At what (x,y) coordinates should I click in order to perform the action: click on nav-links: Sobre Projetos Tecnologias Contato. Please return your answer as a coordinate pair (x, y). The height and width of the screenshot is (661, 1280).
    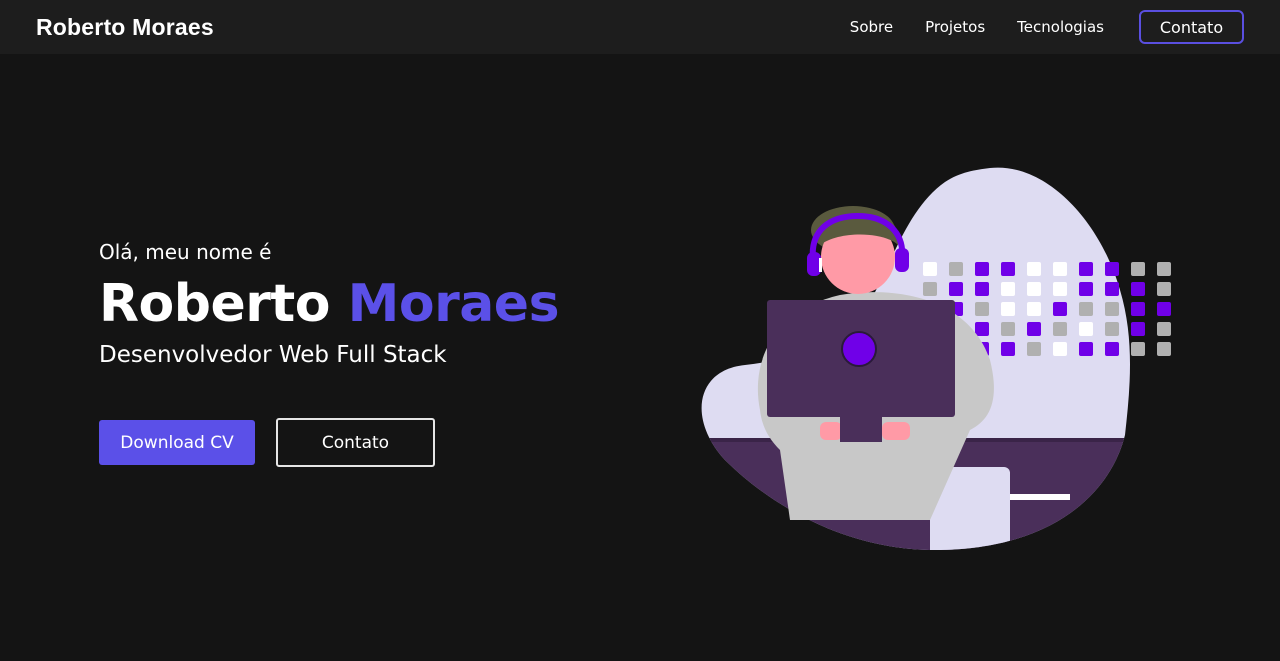
    Looking at the image, I should click on (1031, 27).